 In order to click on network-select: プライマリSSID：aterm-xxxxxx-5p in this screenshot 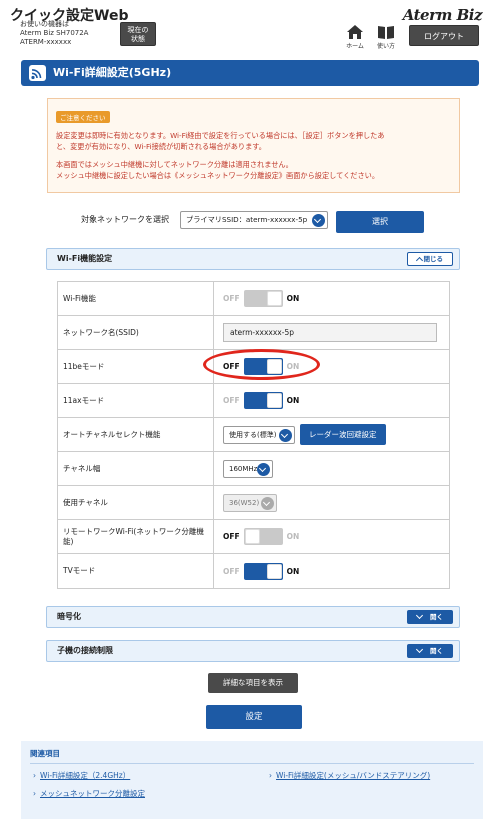, I will do `click(254, 220)`.